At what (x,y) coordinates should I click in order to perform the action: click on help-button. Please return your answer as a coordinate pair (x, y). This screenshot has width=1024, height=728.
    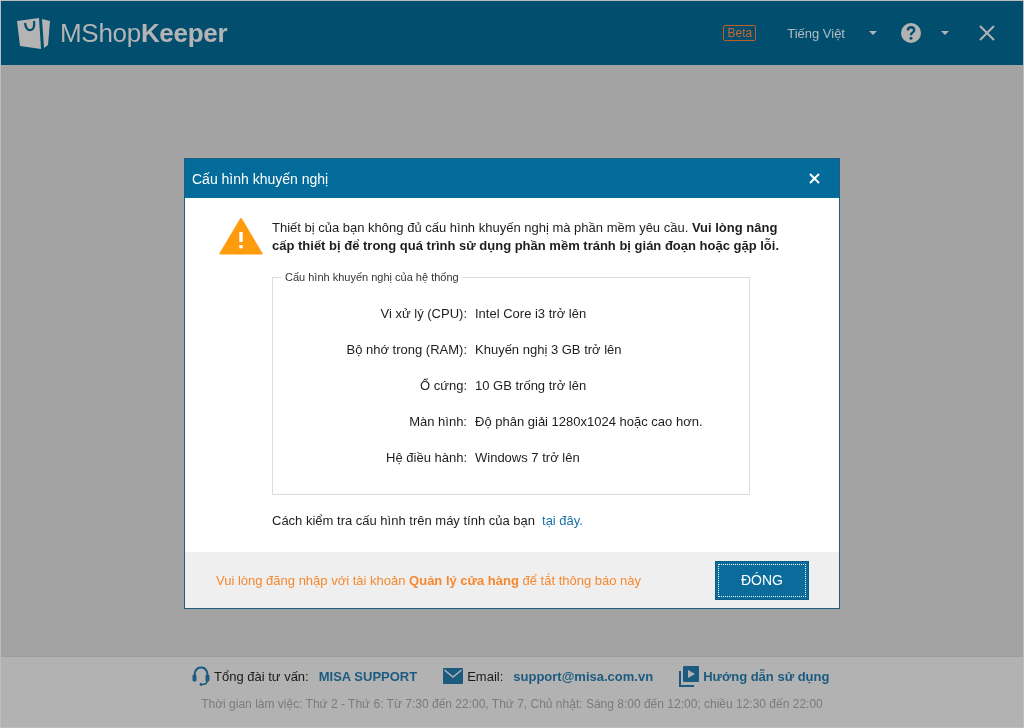
    Looking at the image, I should click on (911, 33).